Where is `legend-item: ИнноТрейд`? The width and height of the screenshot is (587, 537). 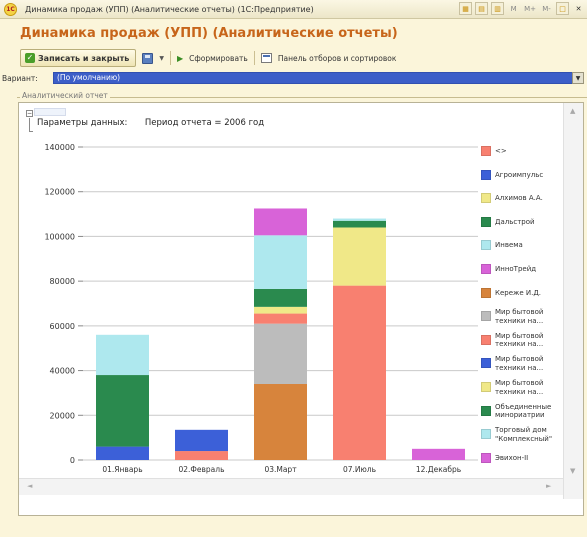
legend-item: ИнноТрейд is located at coordinates (521, 269).